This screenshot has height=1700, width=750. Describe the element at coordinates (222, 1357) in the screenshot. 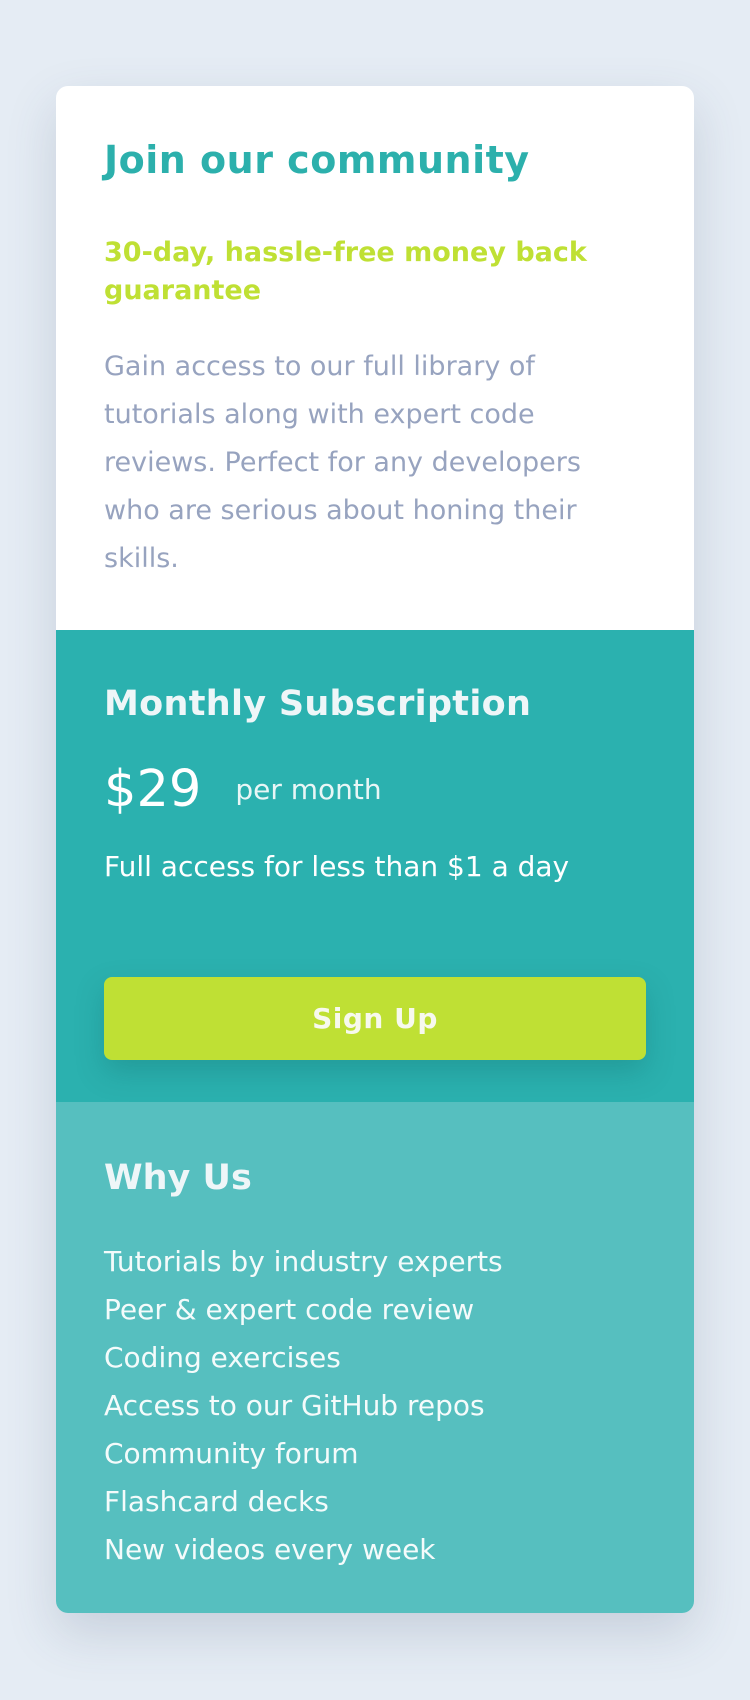

I see `feature-item: Coding exercises` at that location.